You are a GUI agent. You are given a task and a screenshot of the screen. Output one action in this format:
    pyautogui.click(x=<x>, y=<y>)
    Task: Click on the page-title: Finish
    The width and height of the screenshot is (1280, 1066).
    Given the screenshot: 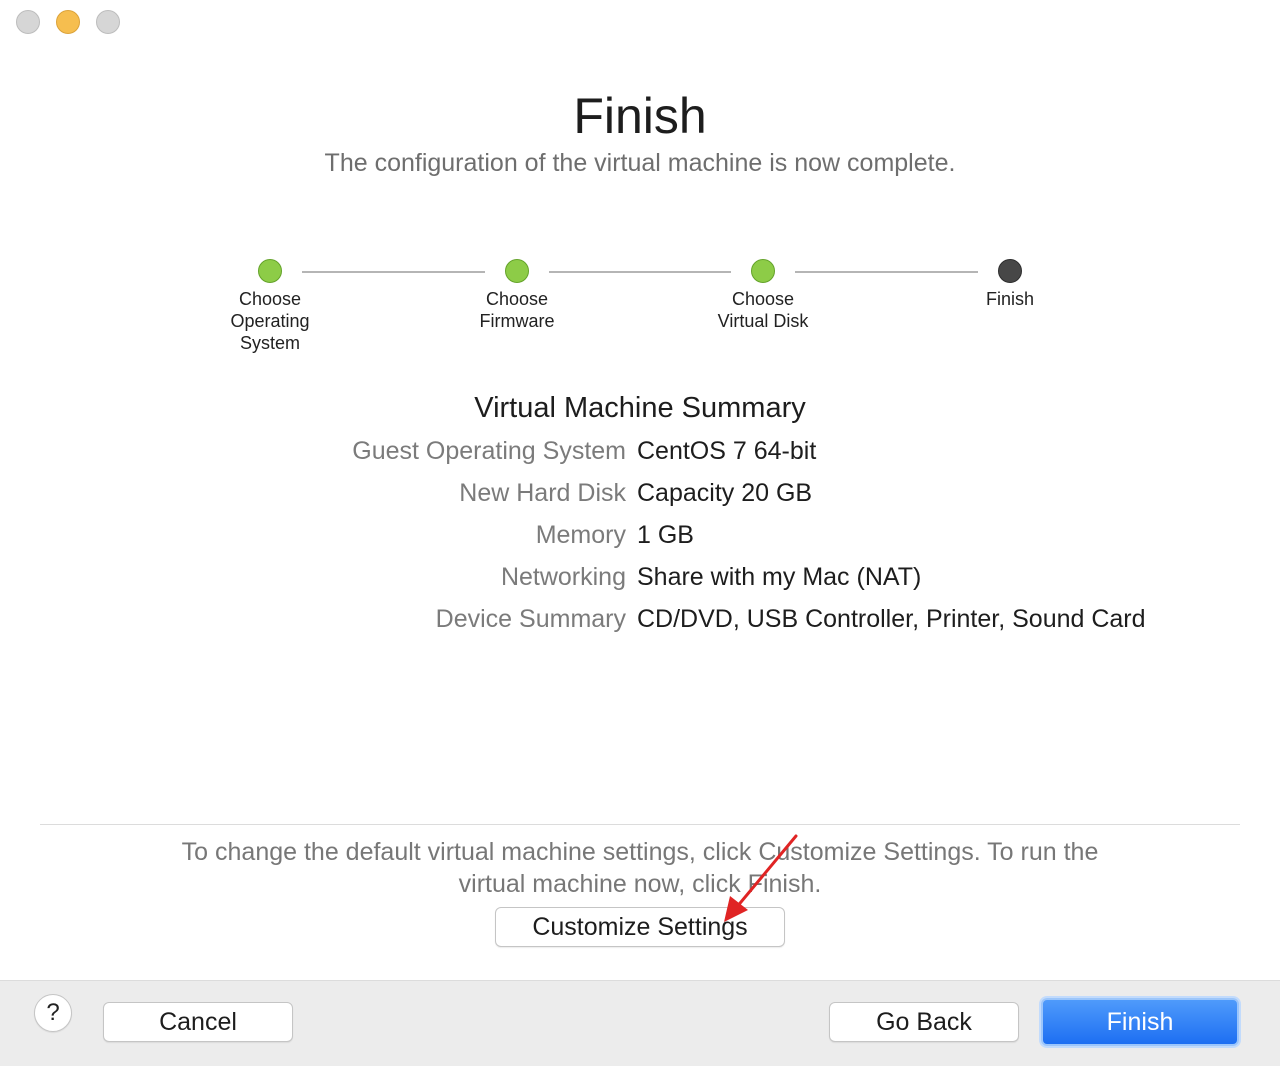 What is the action you would take?
    pyautogui.click(x=640, y=116)
    